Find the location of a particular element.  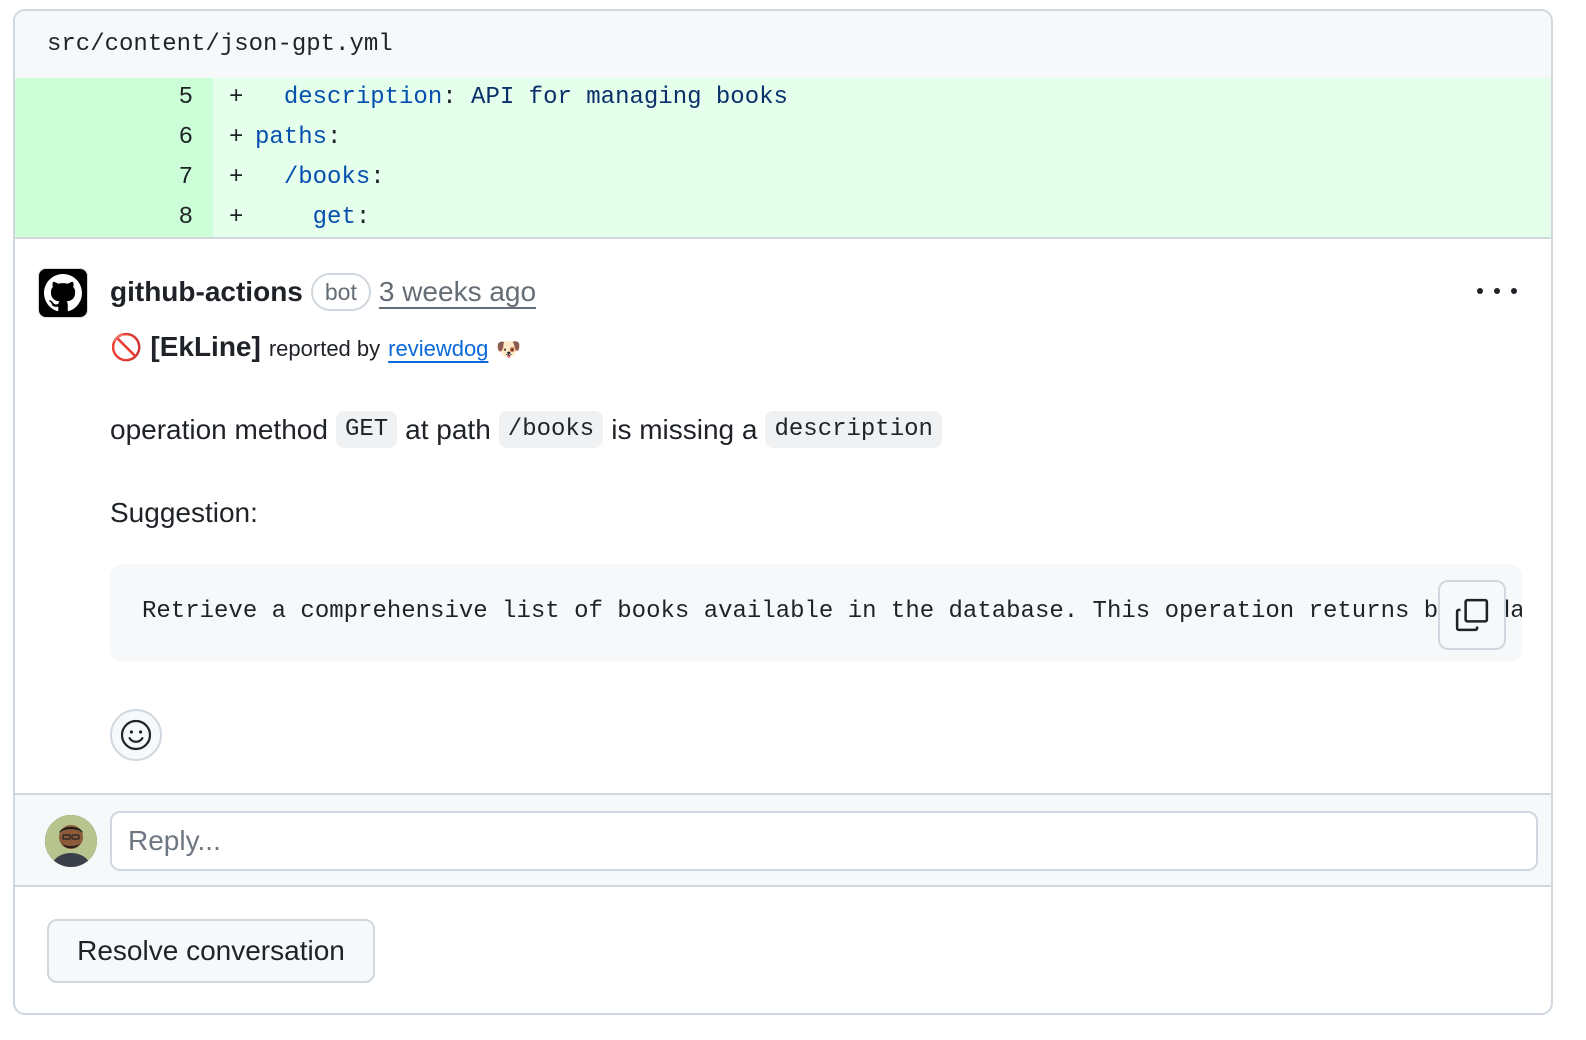

copy-icon is located at coordinates (1472, 615).